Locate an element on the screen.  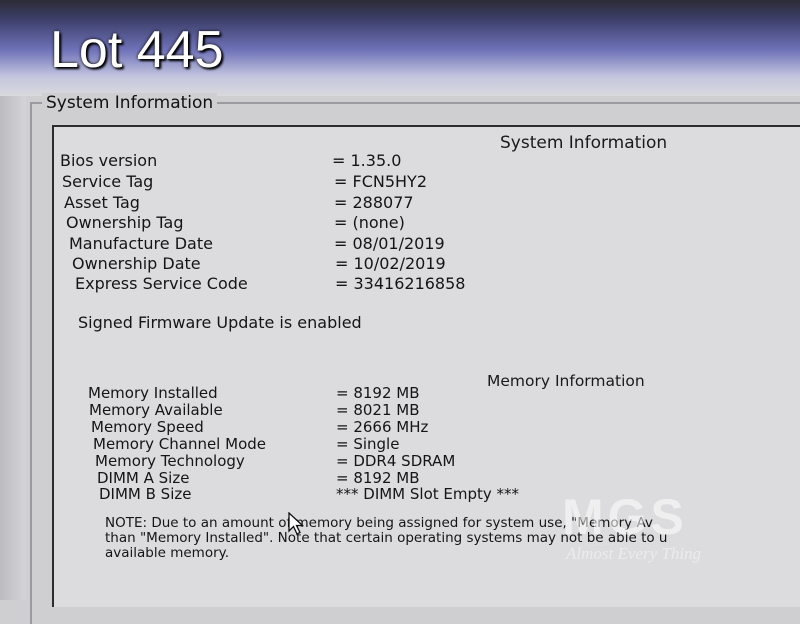
row-value: = 288077 is located at coordinates (374, 202).